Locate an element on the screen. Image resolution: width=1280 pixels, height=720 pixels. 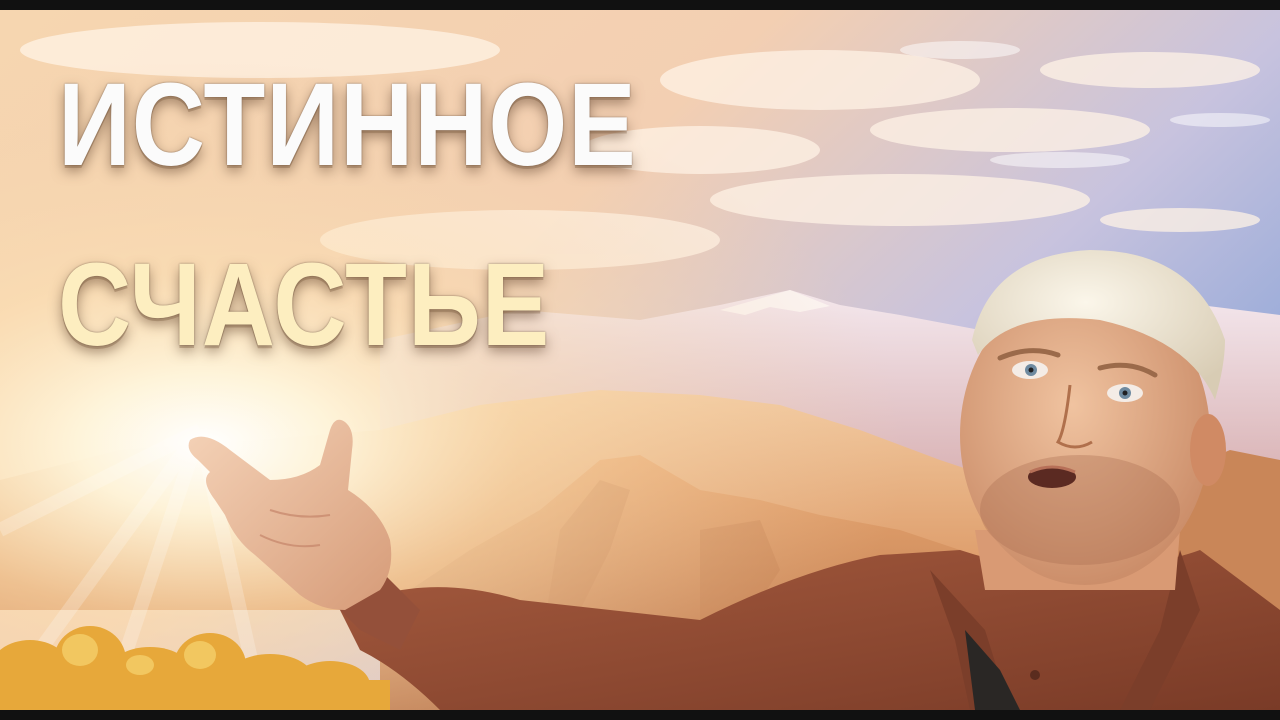
headline-line-2: СЧАСТЬЕ is located at coordinates (304, 305).